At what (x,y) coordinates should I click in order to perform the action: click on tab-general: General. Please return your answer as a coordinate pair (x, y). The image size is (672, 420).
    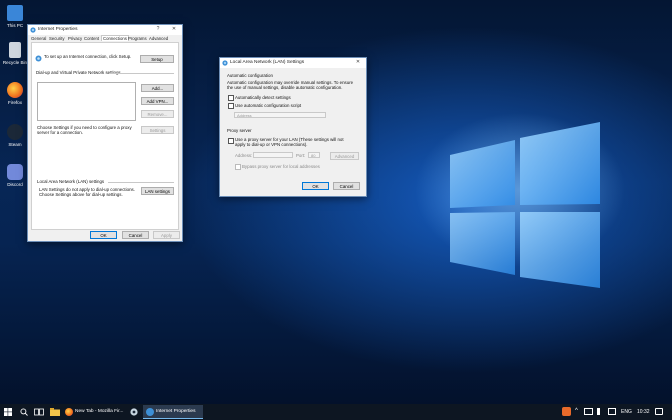
    Looking at the image, I should click on (38, 38).